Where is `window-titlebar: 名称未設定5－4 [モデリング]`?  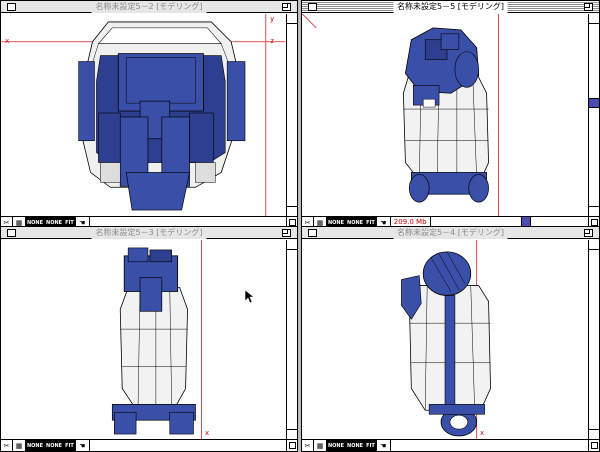
window-titlebar: 名称未設定5－4 [モデリング] is located at coordinates (450, 233).